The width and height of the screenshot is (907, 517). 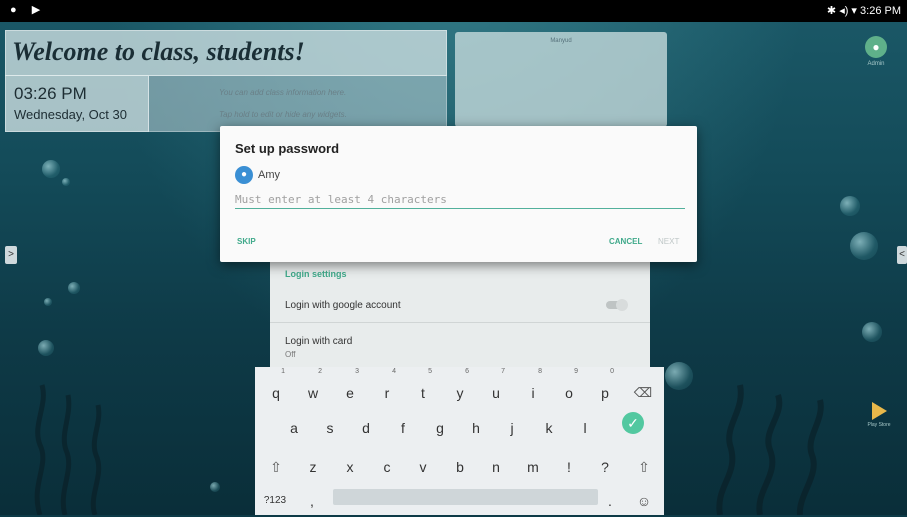 What do you see at coordinates (643, 392) in the screenshot?
I see `backspace-icon: ⌫` at bounding box center [643, 392].